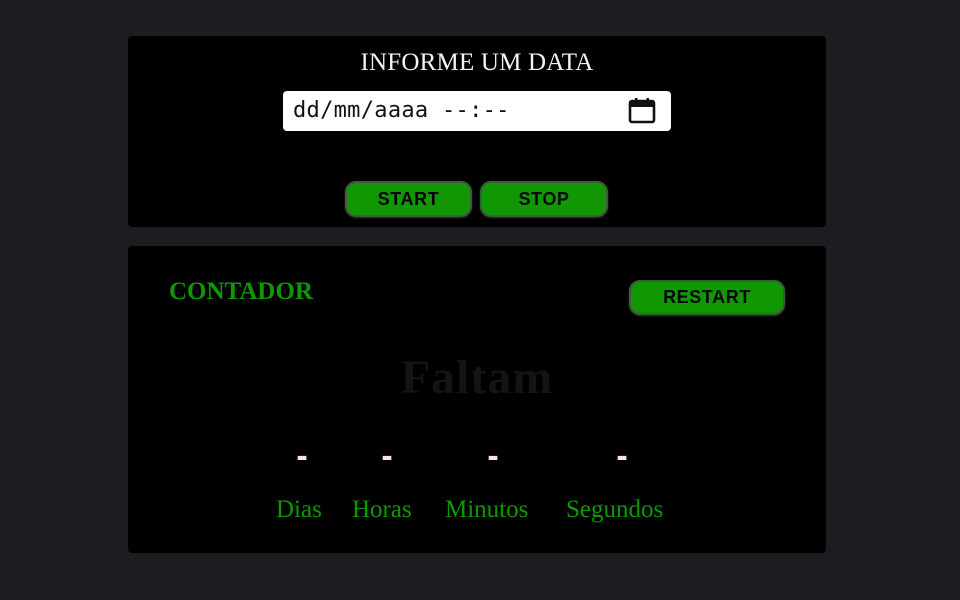  I want to click on stop-button: STOP, so click(544, 199).